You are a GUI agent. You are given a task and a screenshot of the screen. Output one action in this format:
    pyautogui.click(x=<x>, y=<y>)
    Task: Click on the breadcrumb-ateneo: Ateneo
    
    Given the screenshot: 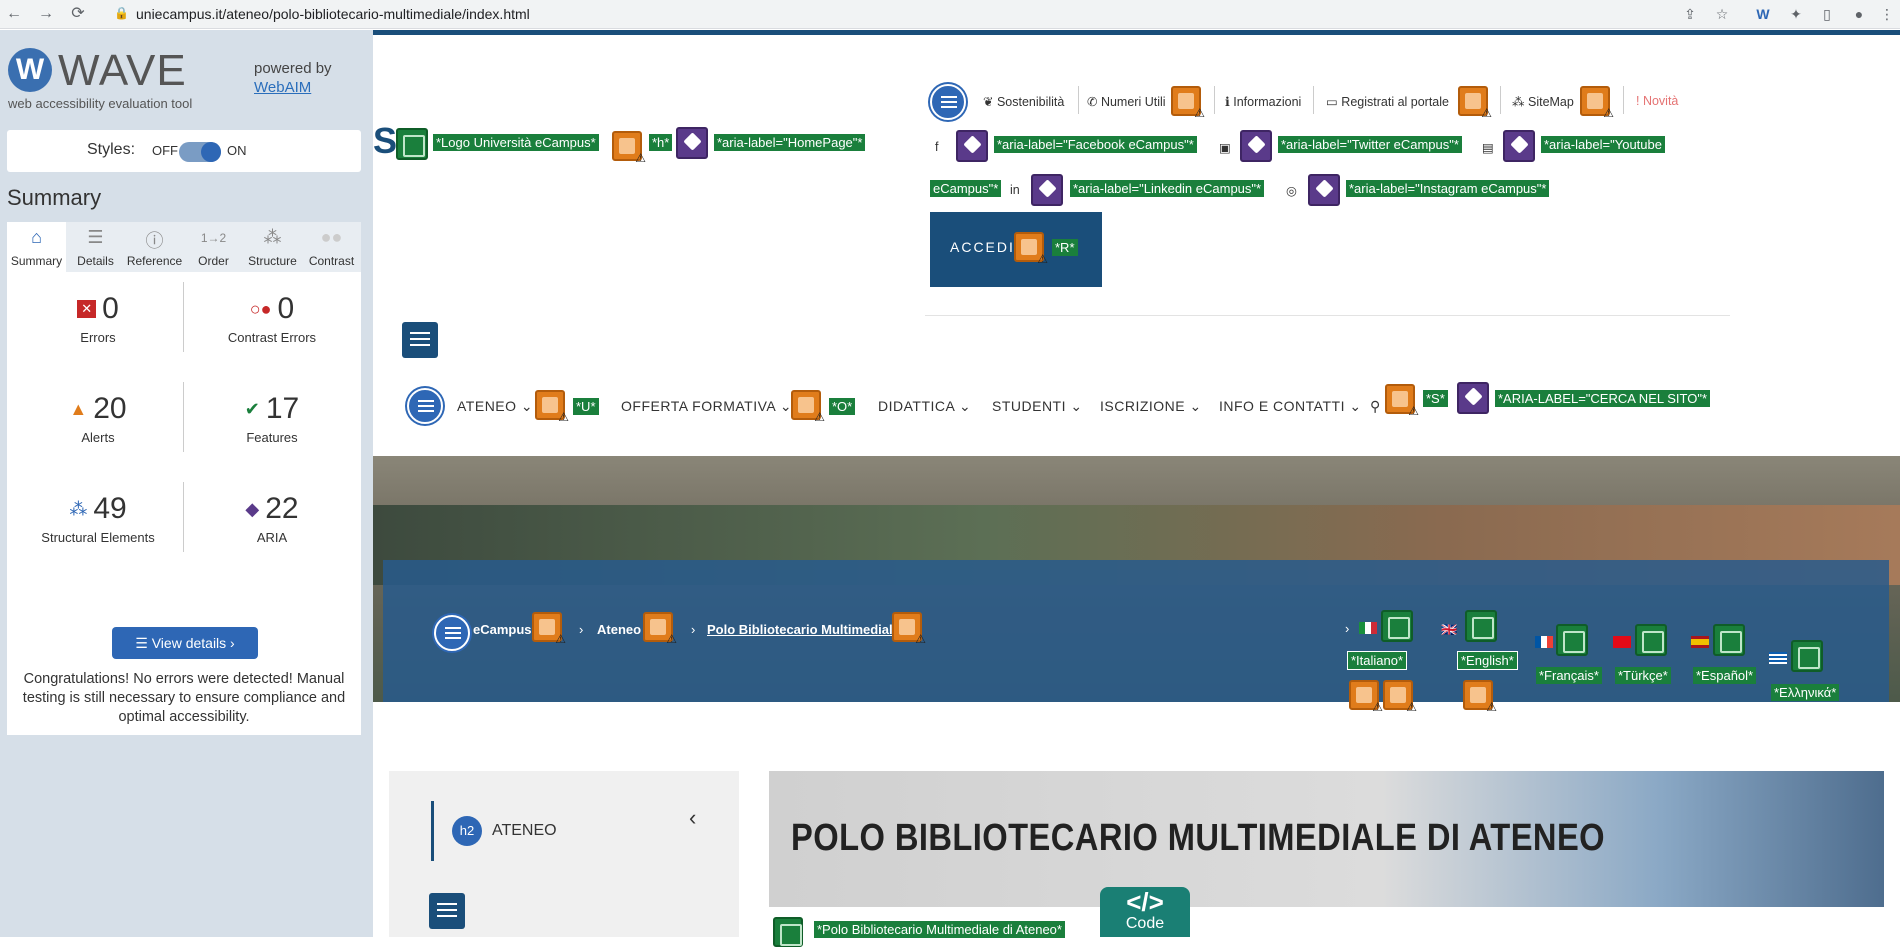 What is the action you would take?
    pyautogui.click(x=619, y=629)
    